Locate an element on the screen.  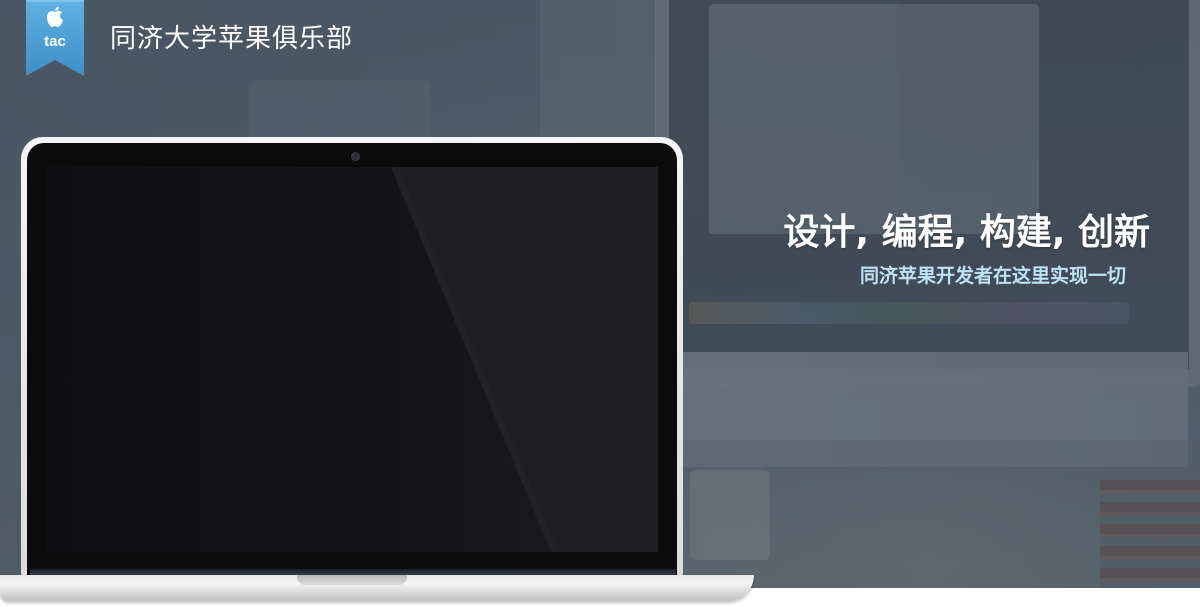
screen-glare is located at coordinates (524, 359).